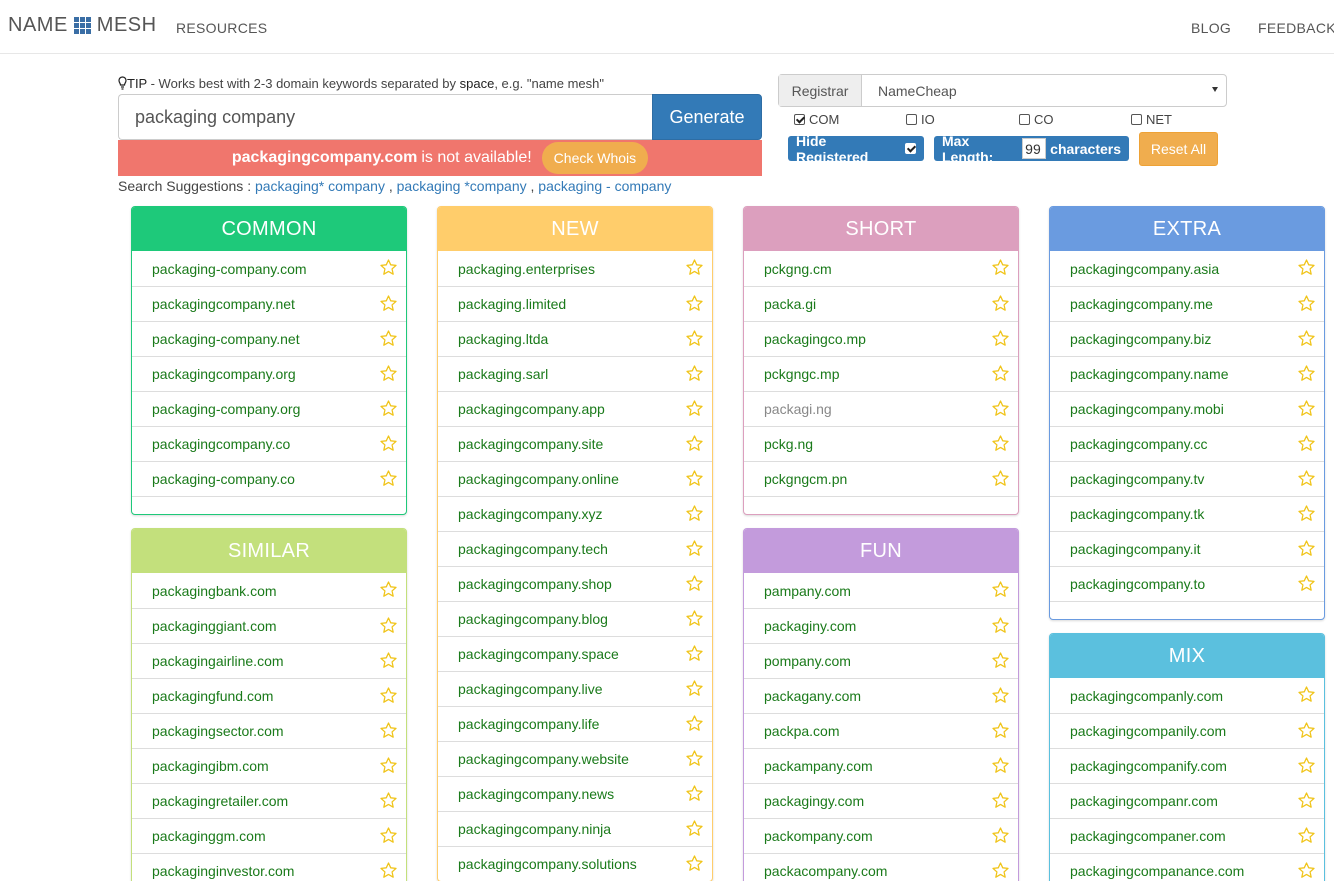 Image resolution: width=1334 pixels, height=881 pixels. Describe the element at coordinates (807, 661) in the screenshot. I see `domain-name: pompany.com` at that location.